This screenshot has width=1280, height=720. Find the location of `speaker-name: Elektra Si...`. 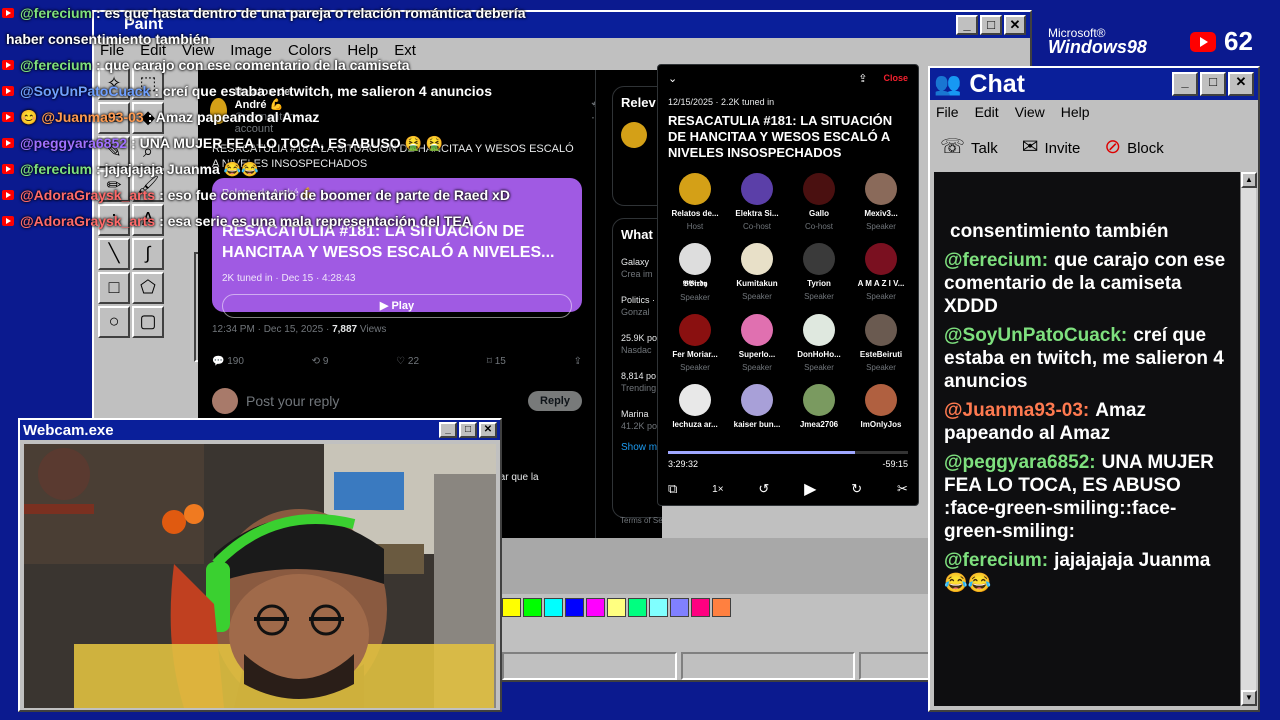

speaker-name: Elektra Si... is located at coordinates (757, 213).